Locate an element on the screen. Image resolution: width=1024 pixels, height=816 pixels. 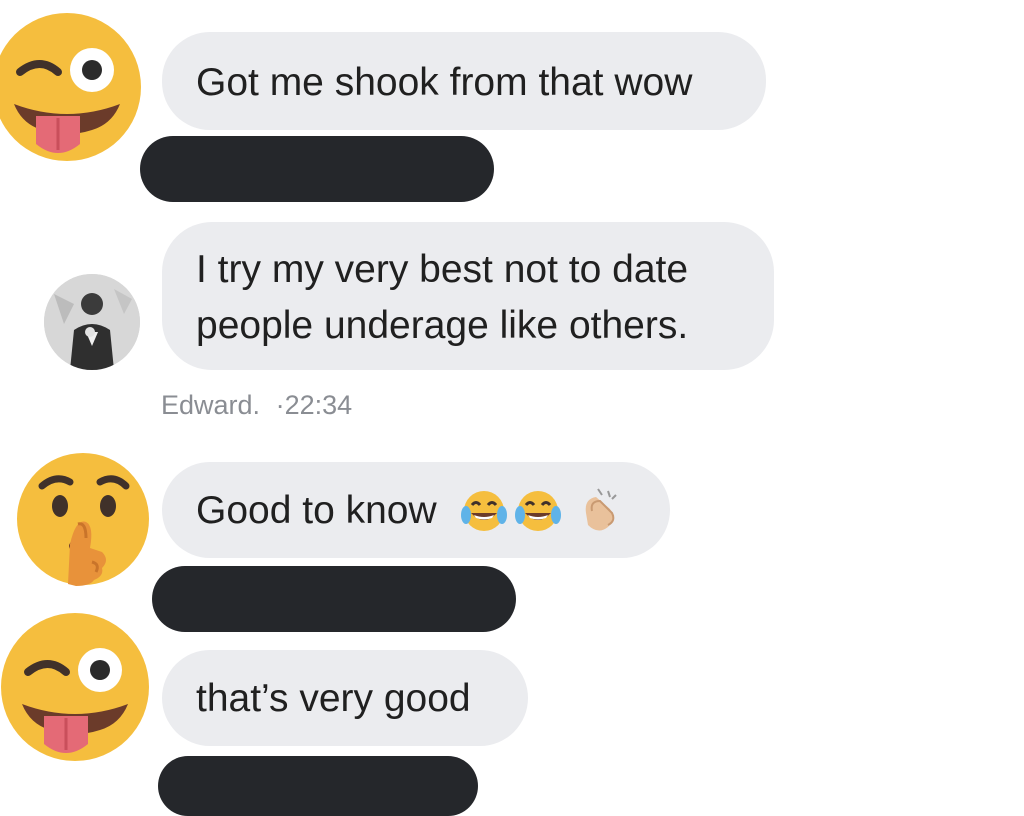
message-text-4: that’s very good is located at coordinates (333, 698).